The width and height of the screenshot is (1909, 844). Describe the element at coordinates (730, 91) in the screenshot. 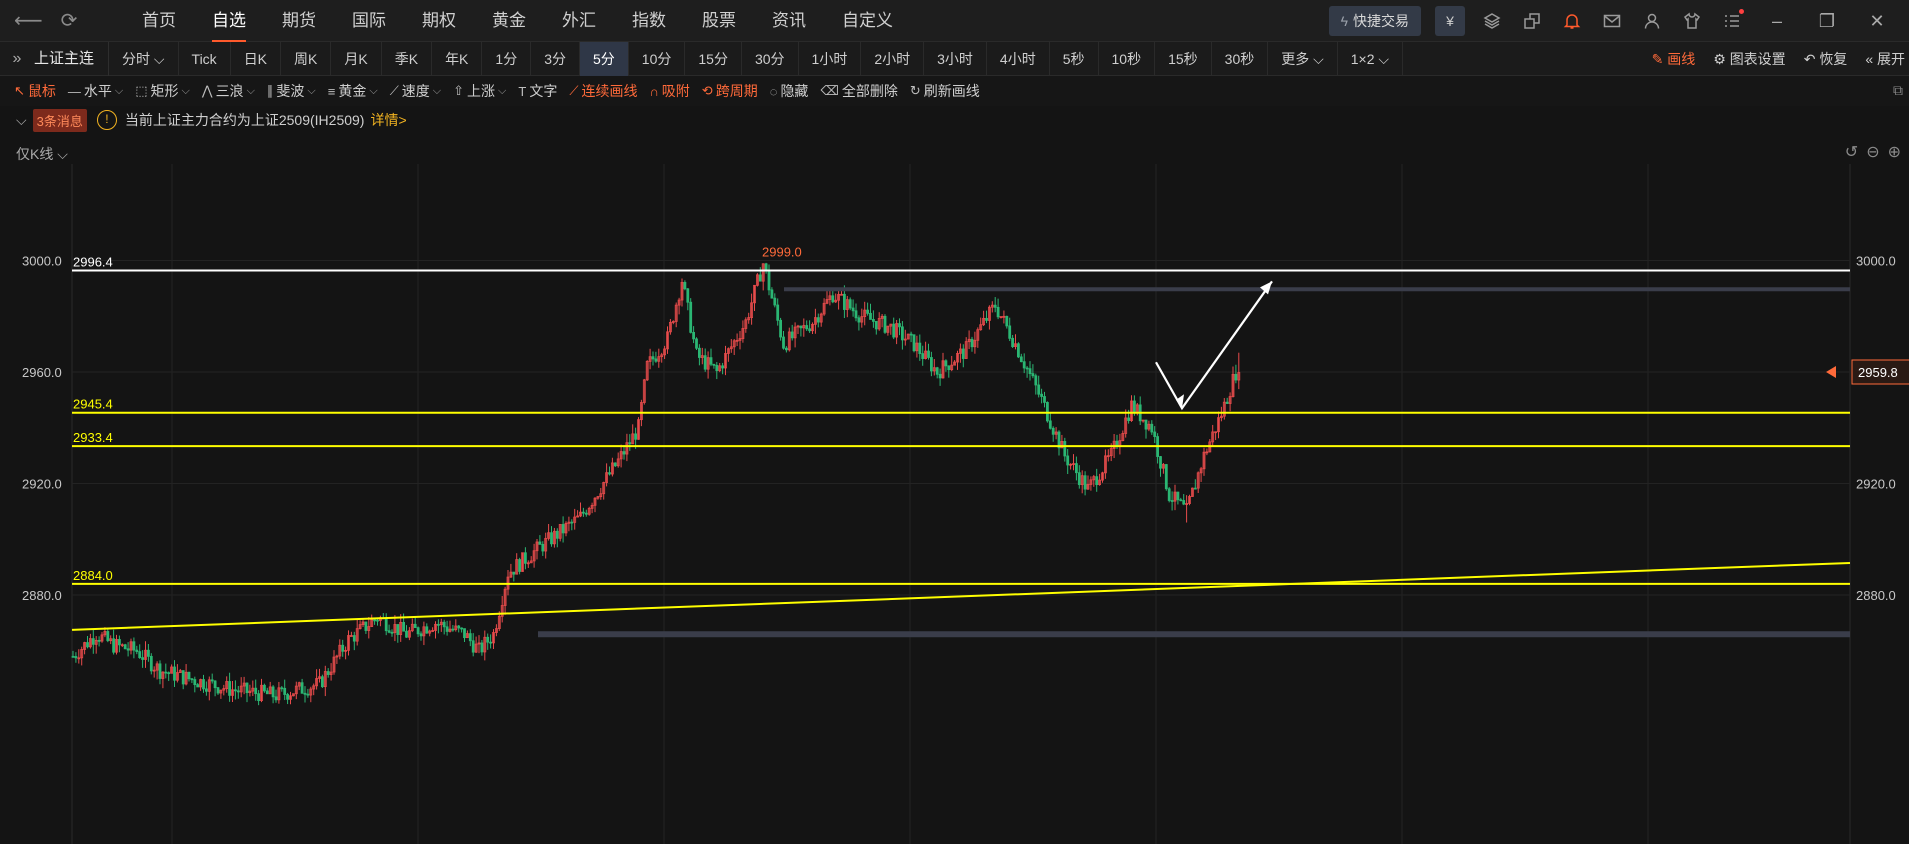

I see `tool-button: ⟲ 跨周期` at that location.